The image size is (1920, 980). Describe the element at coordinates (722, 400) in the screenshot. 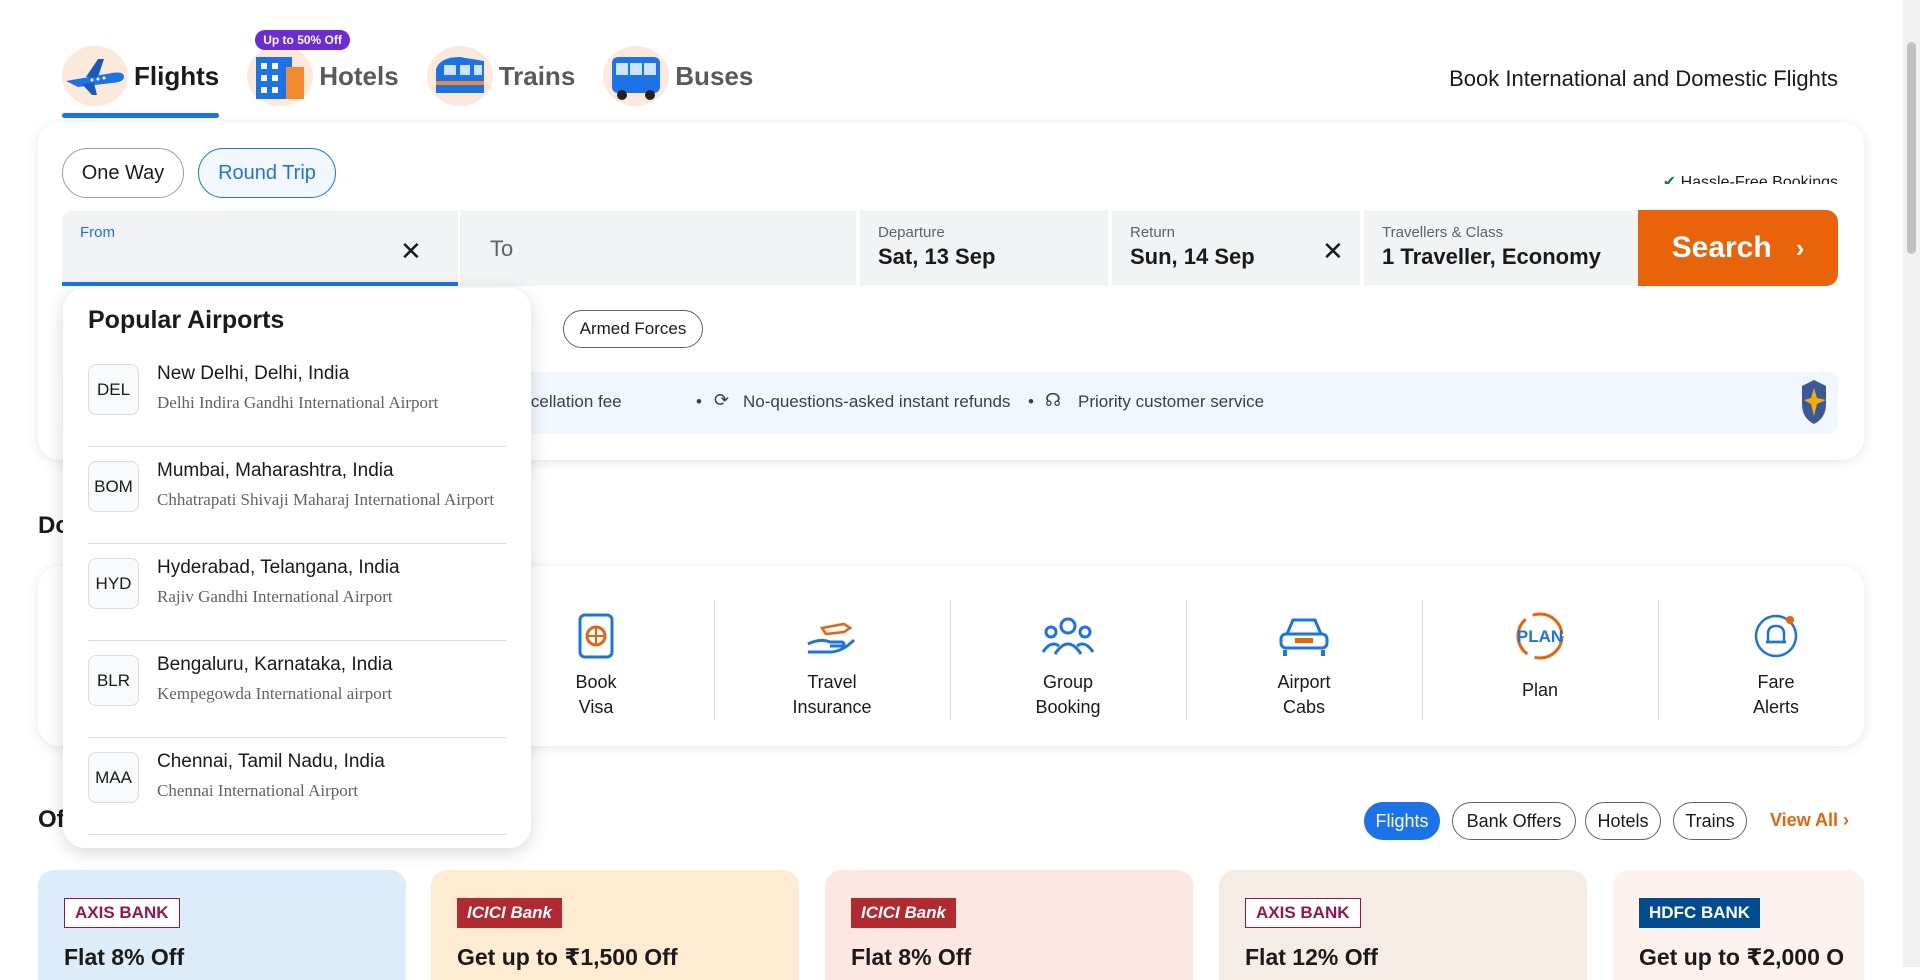

I see `rupee-refund-icon: ⟳` at that location.